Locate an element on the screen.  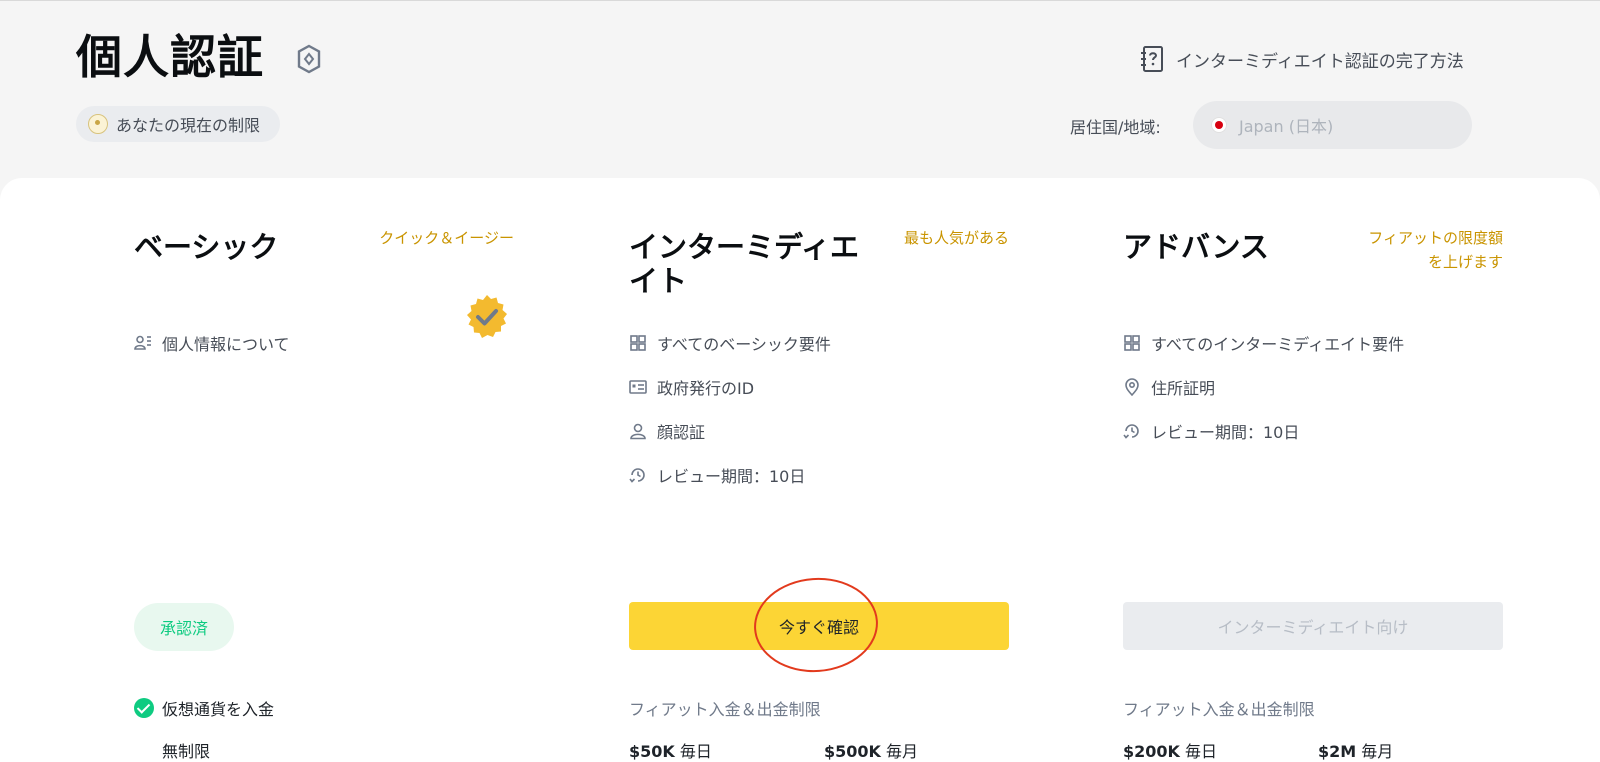
top-divider is located at coordinates (800, 0).